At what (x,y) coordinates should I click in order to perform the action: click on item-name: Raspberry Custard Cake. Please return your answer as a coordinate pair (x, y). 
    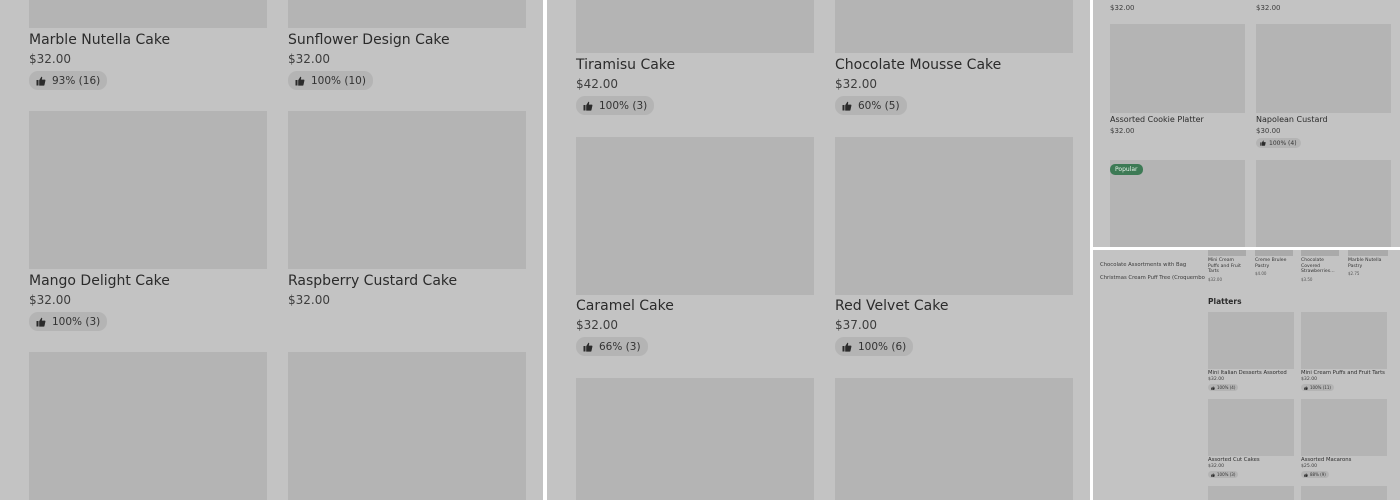
    Looking at the image, I should click on (372, 281).